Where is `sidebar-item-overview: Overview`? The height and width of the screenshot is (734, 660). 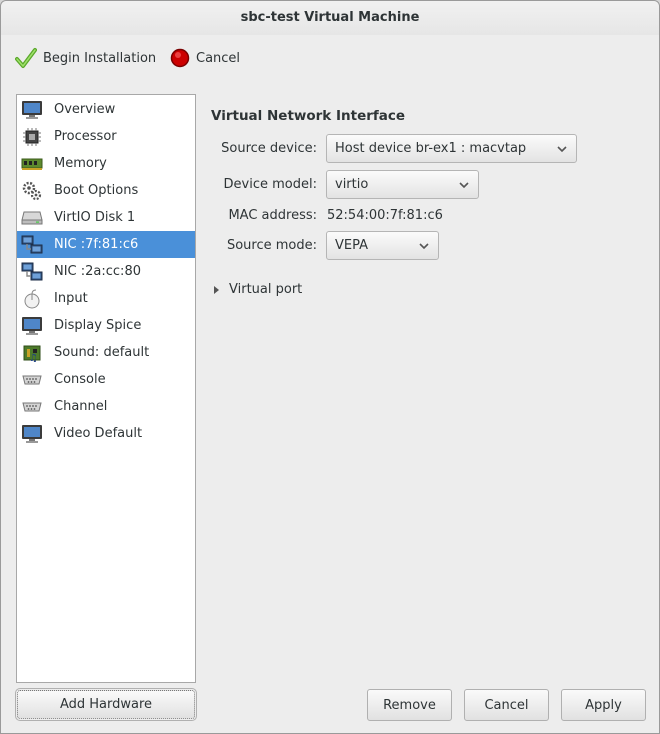 sidebar-item-overview: Overview is located at coordinates (106, 109).